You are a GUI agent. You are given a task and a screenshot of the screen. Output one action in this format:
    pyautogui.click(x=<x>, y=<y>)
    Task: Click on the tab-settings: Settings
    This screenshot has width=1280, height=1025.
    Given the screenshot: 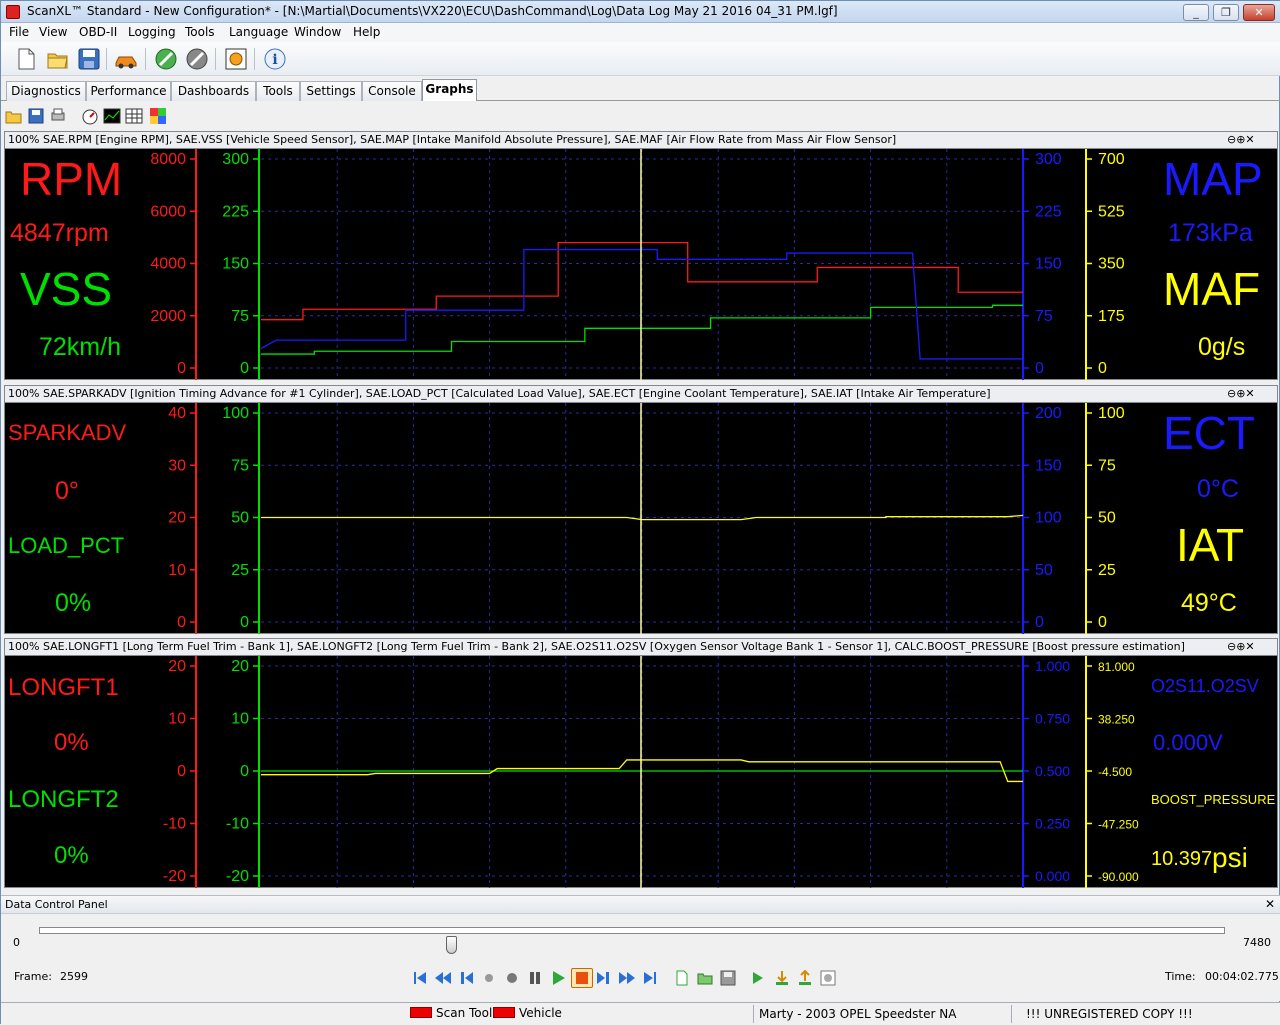 What is the action you would take?
    pyautogui.click(x=331, y=91)
    